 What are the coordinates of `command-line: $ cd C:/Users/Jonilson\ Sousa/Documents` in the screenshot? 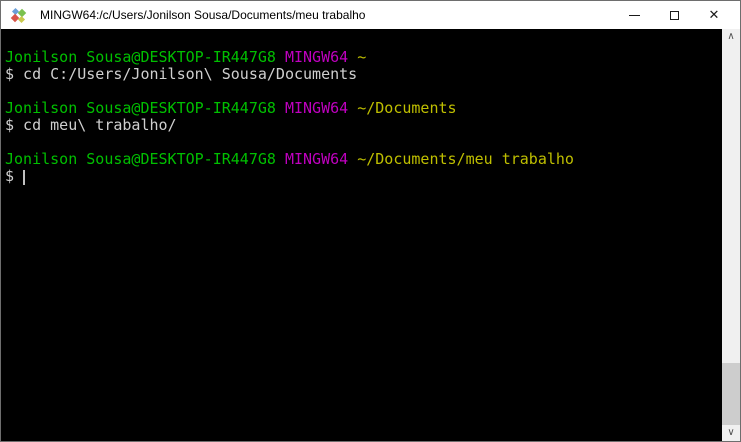 It's located at (181, 74).